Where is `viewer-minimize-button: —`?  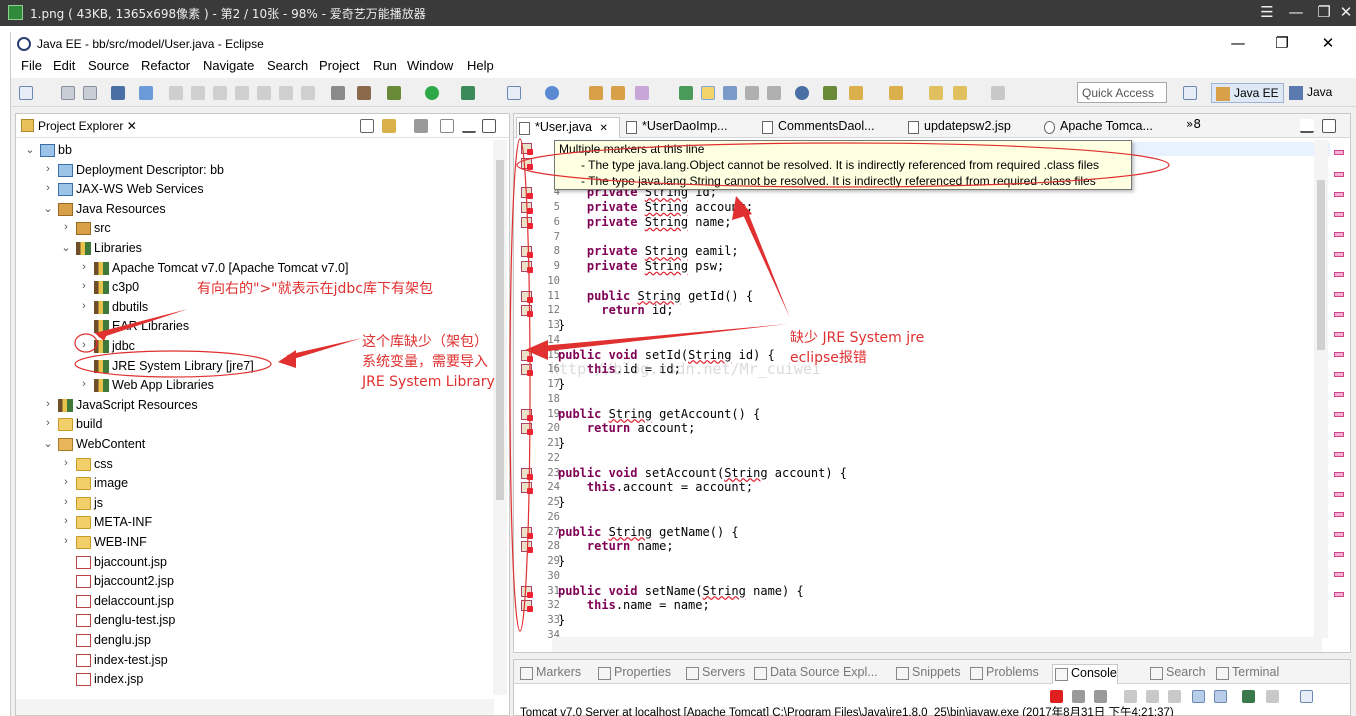
viewer-minimize-button: — is located at coordinates (1296, 12).